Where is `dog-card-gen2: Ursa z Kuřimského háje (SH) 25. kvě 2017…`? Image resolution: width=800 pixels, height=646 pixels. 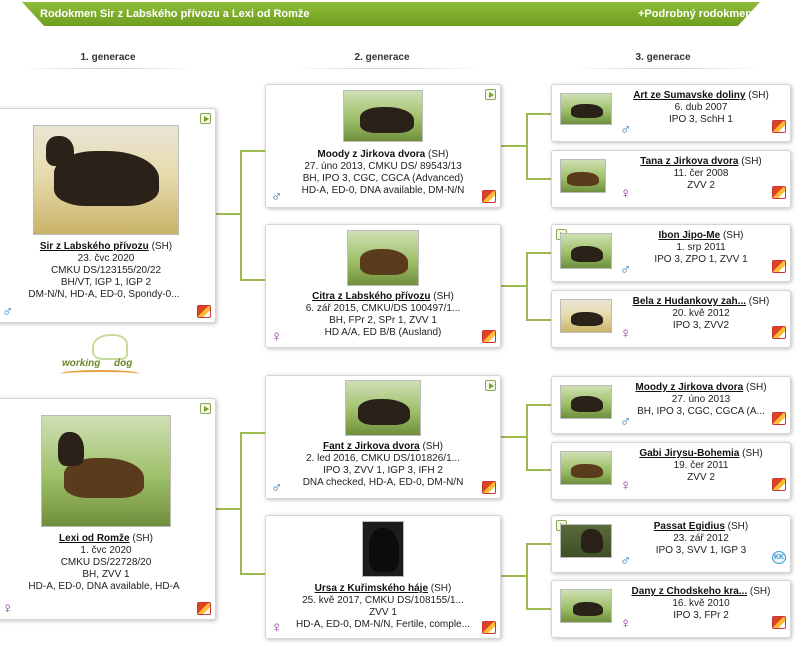
dog-card-gen2: Ursa z Kuřimského háje (SH) 25. kvě 2017… is located at coordinates (383, 577).